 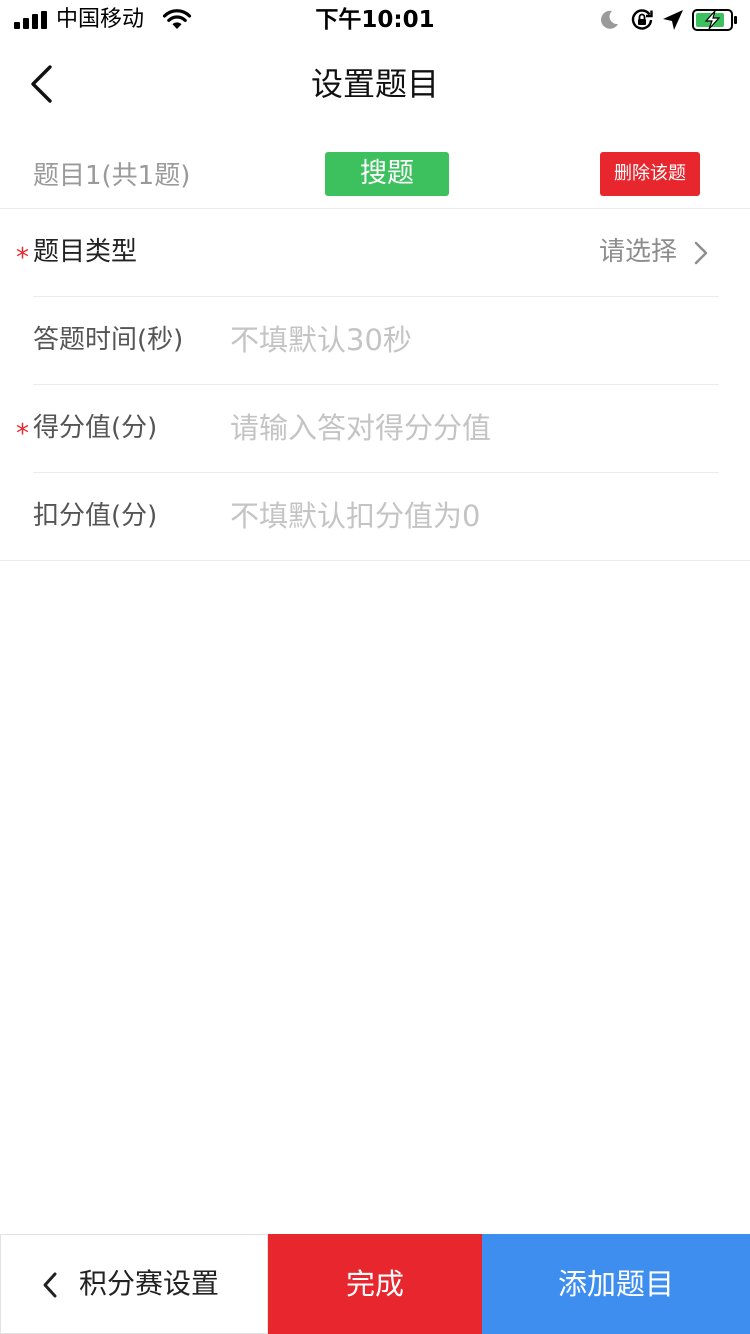 What do you see at coordinates (714, 20) in the screenshot?
I see `battery-charging-icon` at bounding box center [714, 20].